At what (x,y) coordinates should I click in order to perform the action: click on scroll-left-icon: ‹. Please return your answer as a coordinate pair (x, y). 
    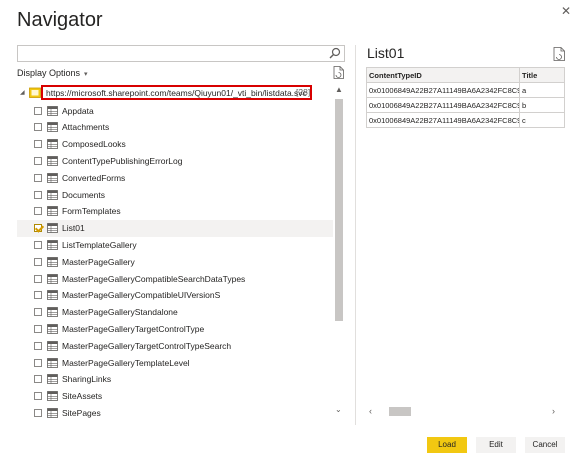
    Looking at the image, I should click on (370, 411).